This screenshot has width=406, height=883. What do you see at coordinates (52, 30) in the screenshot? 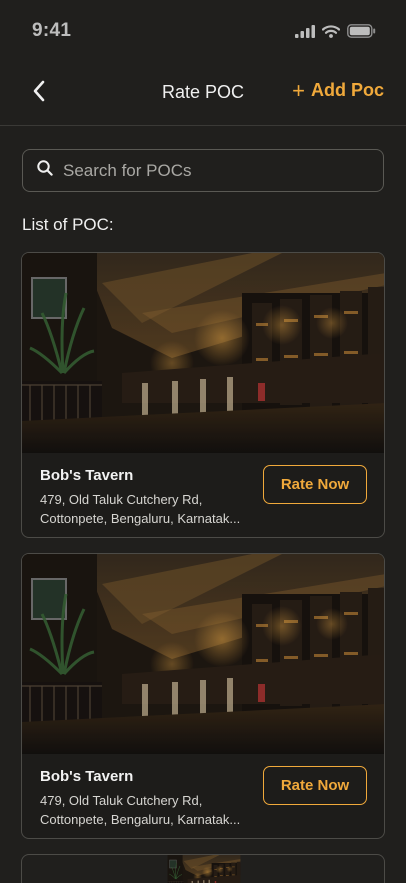
I see `status-time: 9:41` at bounding box center [52, 30].